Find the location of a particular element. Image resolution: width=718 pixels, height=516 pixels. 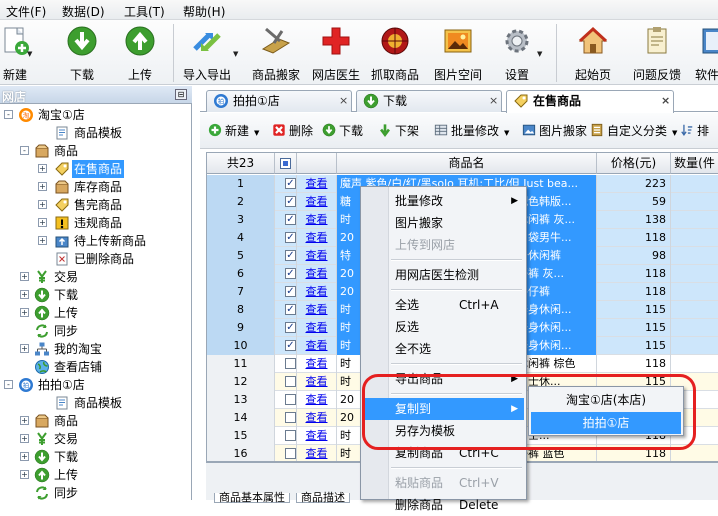

tree-node: 查看店铺 is located at coordinates (95, 367).